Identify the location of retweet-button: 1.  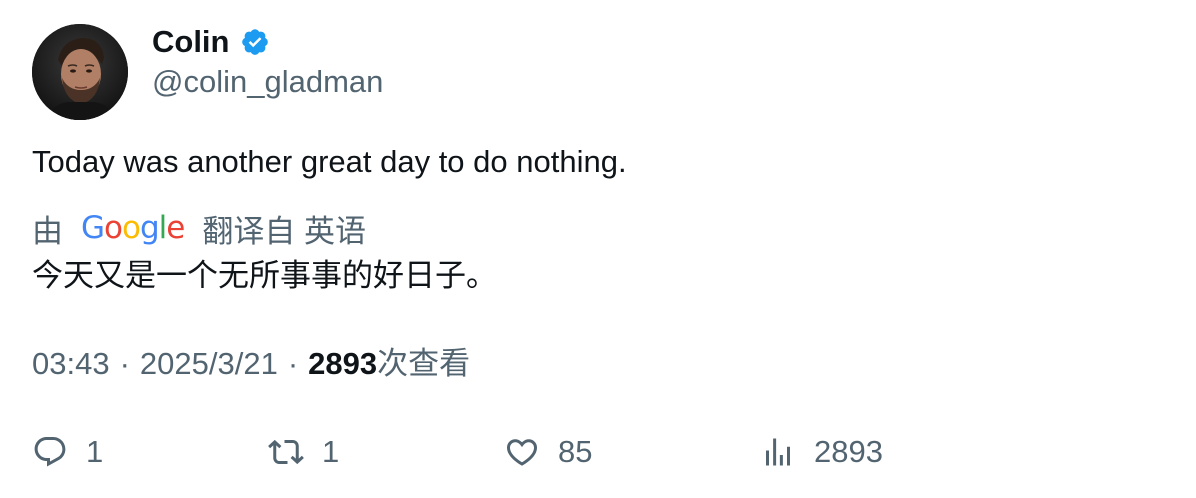
(303, 452).